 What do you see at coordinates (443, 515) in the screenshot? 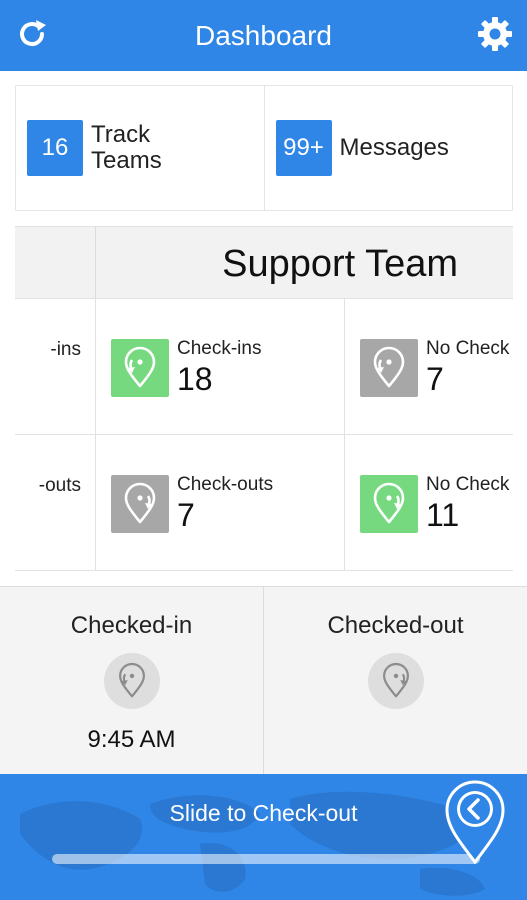
I see `stat-value: 11` at bounding box center [443, 515].